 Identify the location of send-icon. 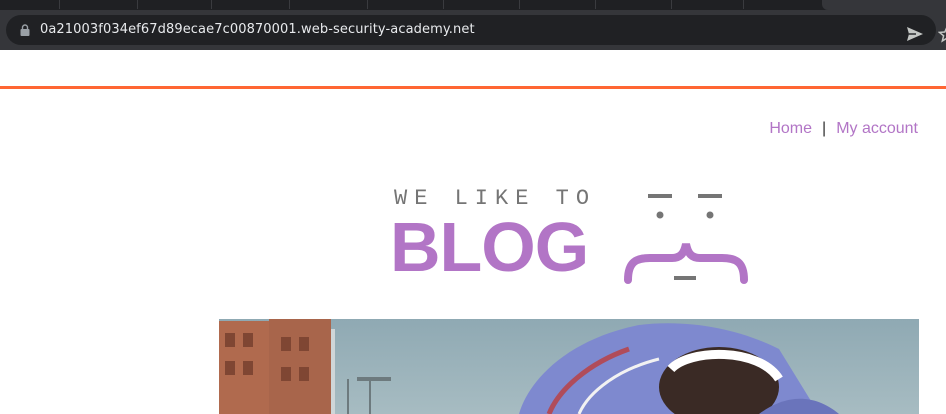
(915, 34).